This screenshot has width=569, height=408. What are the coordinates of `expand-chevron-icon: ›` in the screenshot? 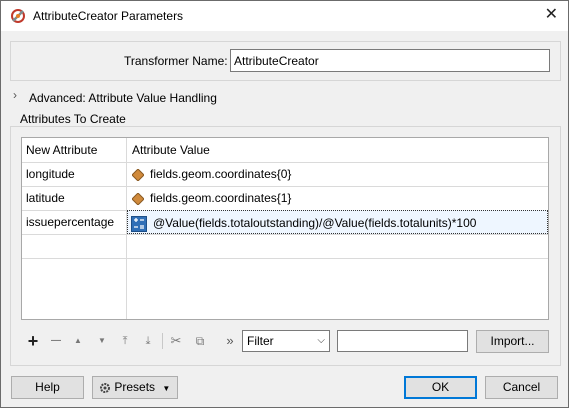 It's located at (15, 95).